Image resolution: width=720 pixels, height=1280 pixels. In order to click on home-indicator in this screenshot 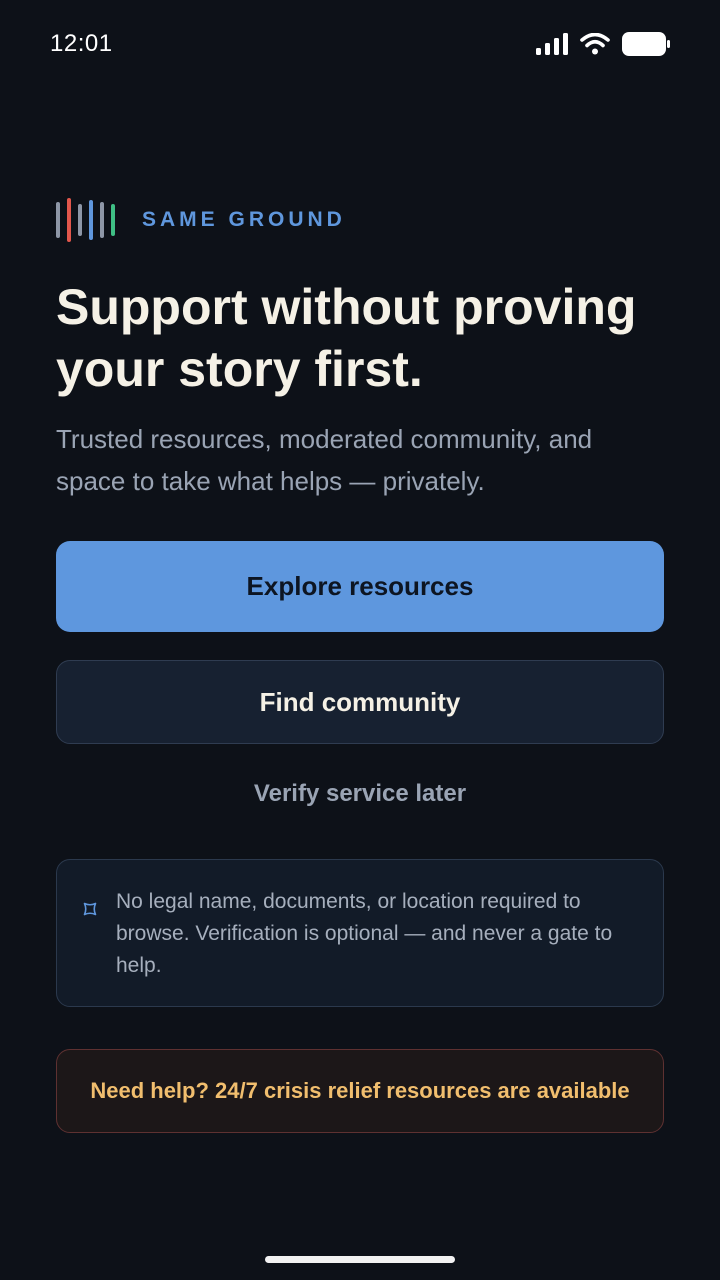, I will do `click(360, 1259)`.